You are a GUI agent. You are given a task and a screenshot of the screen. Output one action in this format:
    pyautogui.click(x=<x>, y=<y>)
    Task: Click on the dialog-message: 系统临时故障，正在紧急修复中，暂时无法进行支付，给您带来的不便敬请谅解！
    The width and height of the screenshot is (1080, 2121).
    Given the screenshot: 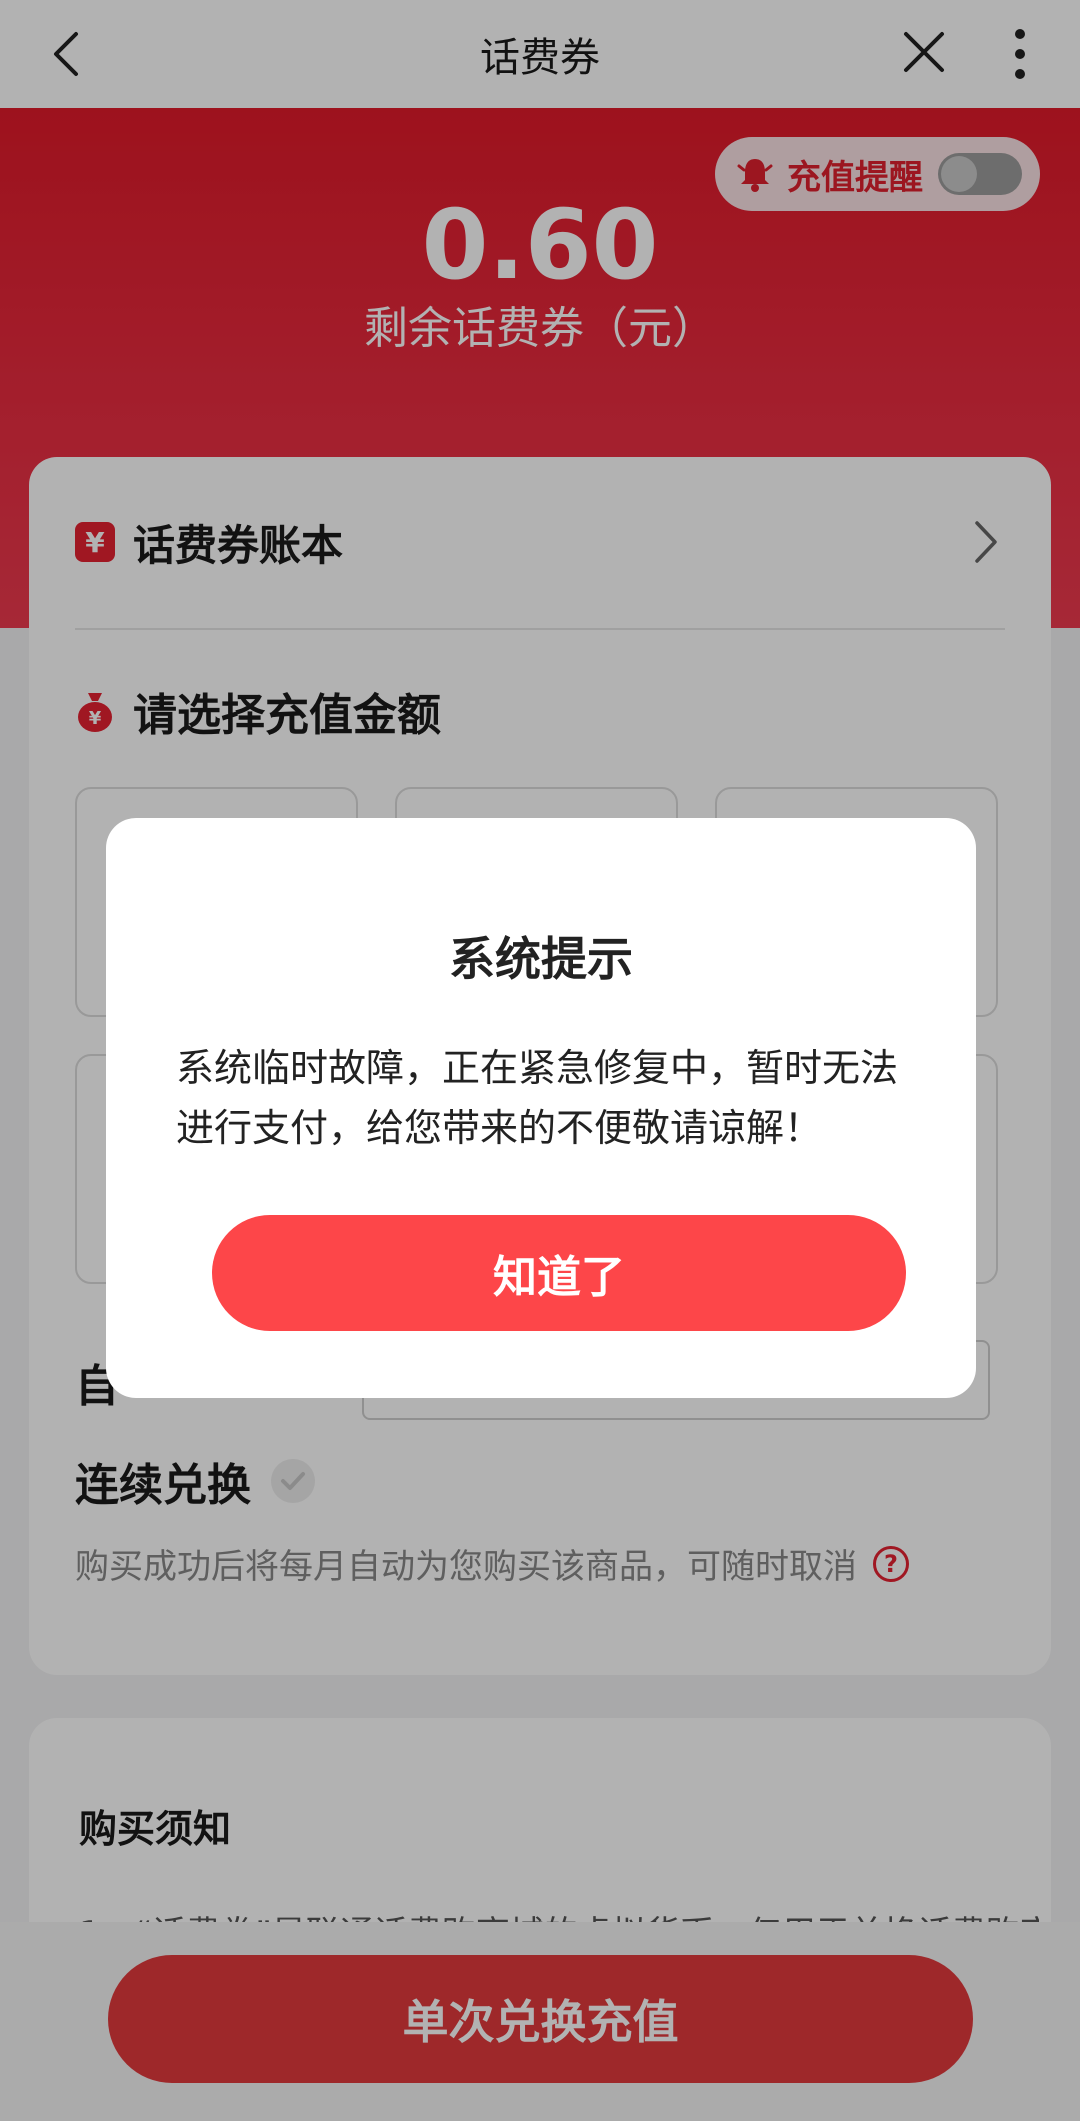 What is the action you would take?
    pyautogui.click(x=537, y=1098)
    